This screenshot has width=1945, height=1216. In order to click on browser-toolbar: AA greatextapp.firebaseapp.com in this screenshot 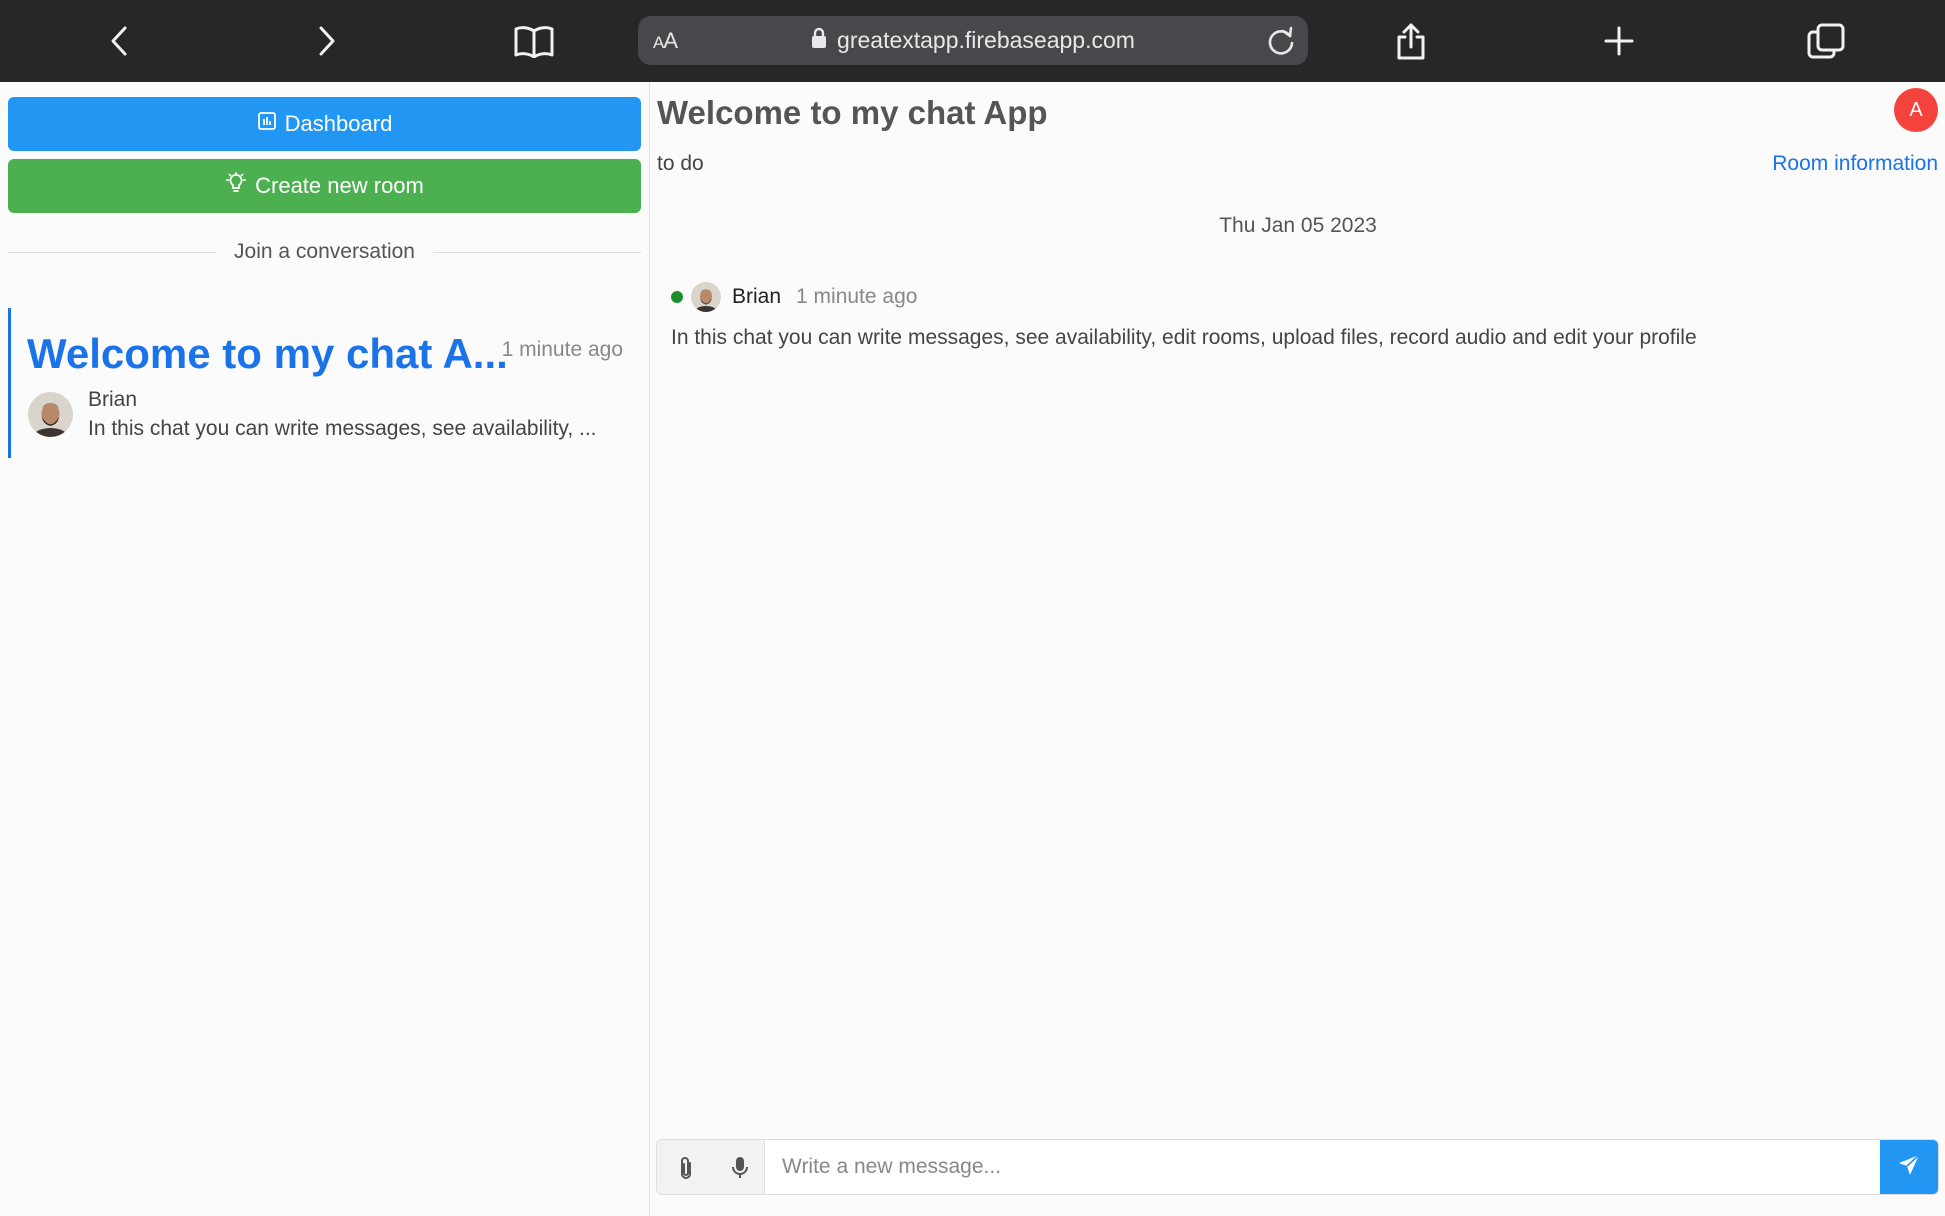, I will do `click(972, 41)`.